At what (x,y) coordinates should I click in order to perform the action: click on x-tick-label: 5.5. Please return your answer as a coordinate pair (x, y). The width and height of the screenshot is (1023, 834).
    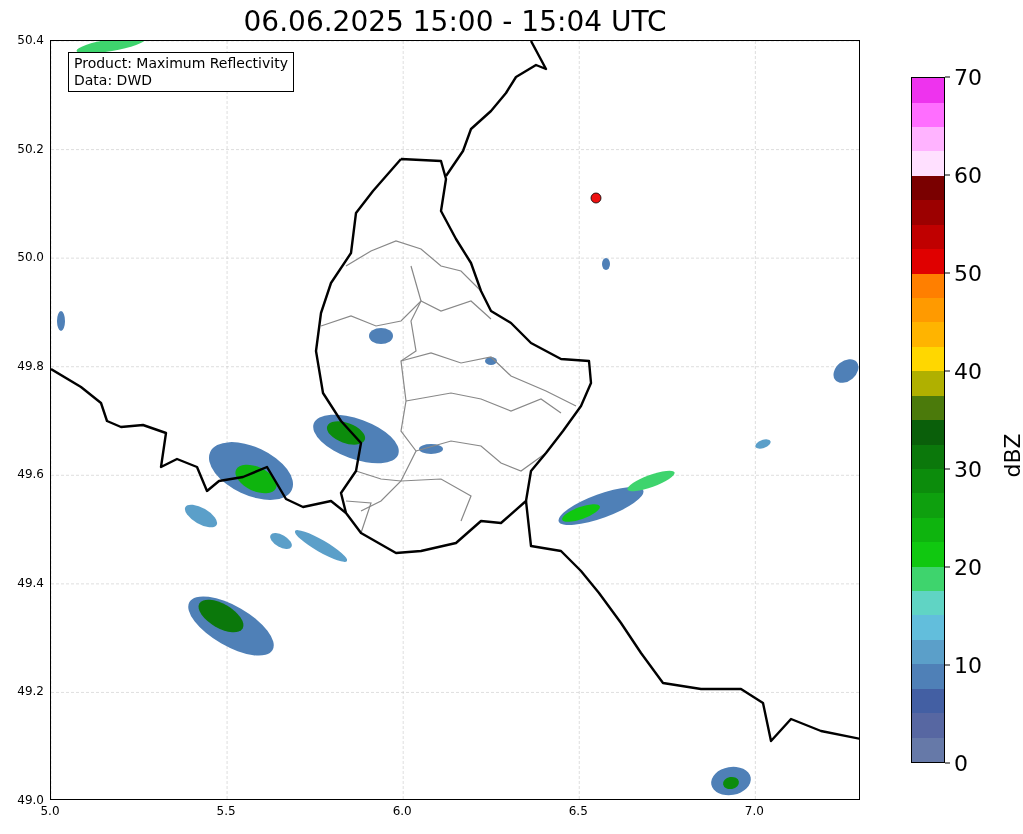
    Looking at the image, I should click on (226, 811).